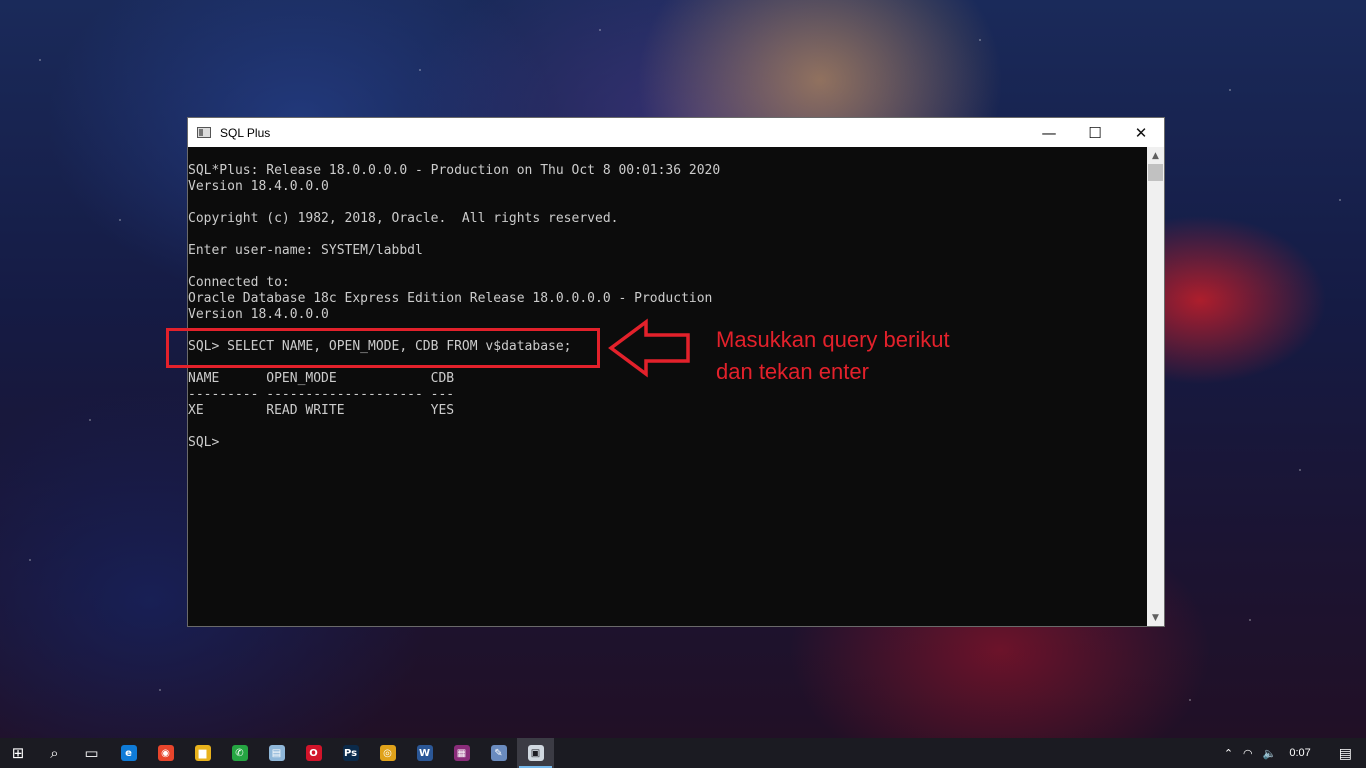 The width and height of the screenshot is (1366, 768). Describe the element at coordinates (1049, 132) in the screenshot. I see `minimize-button: —` at that location.